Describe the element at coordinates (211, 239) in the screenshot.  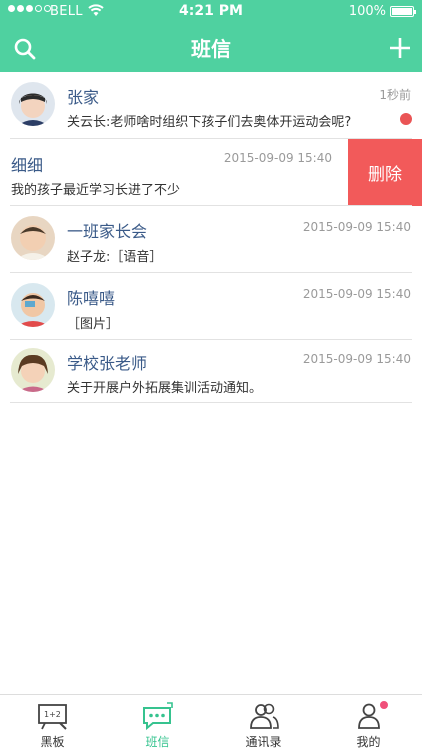
I see `conversation-item: 一班家长会 2015-09-09 15:40 赵子龙:［语音］` at that location.